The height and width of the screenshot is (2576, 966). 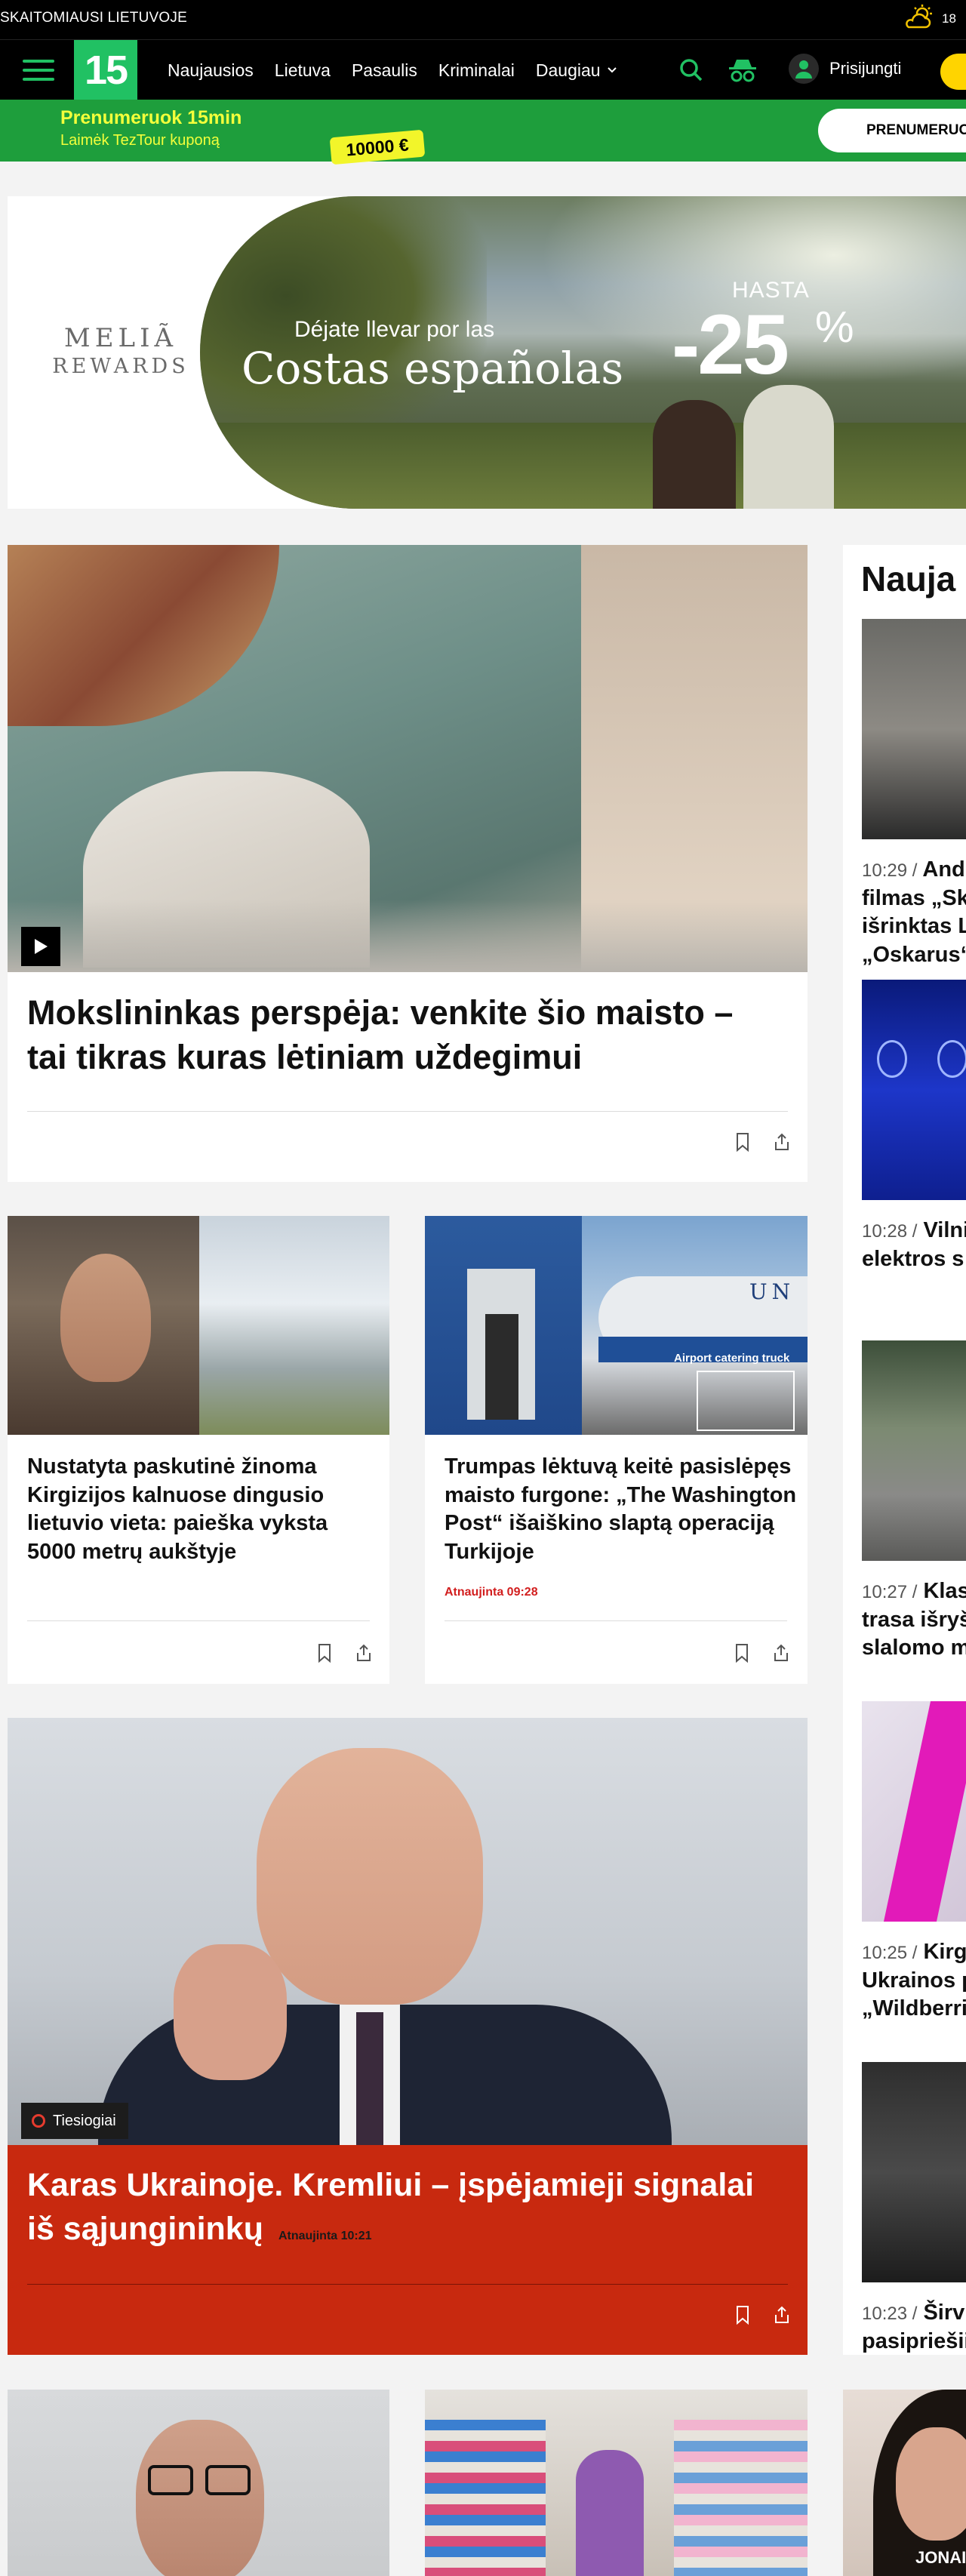 What do you see at coordinates (408, 1932) in the screenshot?
I see `live-story-image` at bounding box center [408, 1932].